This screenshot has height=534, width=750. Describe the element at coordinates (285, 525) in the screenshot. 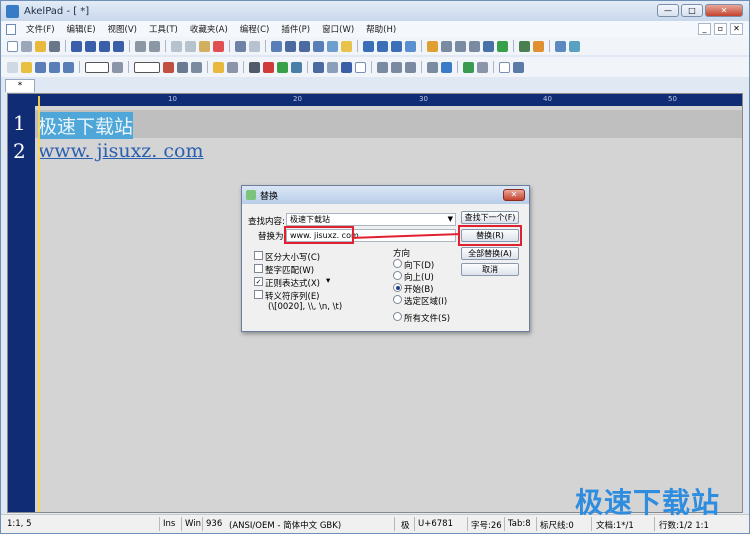

I see `encoding-name: (ANSI/OEM - 简体中文 GBK)` at that location.